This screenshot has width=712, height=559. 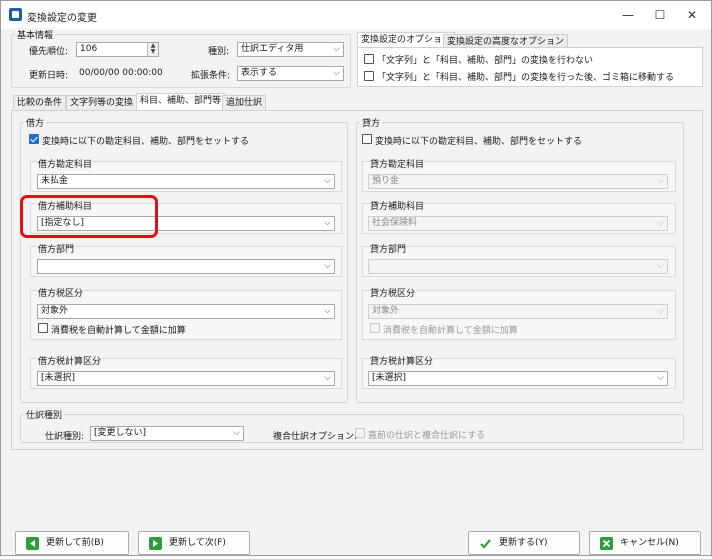 I want to click on tab-compare-conditions: 比較の条件, so click(x=40, y=102).